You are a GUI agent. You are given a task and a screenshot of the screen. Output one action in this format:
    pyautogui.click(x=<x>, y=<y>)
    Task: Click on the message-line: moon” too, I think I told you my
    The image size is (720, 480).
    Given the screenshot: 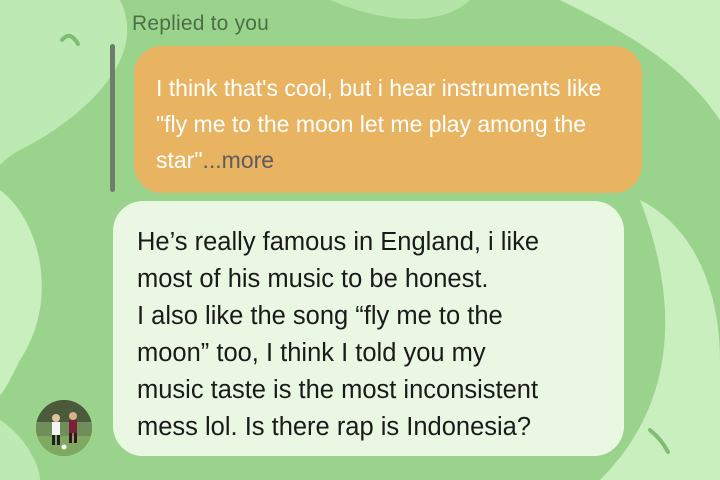 What is the action you would take?
    pyautogui.click(x=311, y=353)
    